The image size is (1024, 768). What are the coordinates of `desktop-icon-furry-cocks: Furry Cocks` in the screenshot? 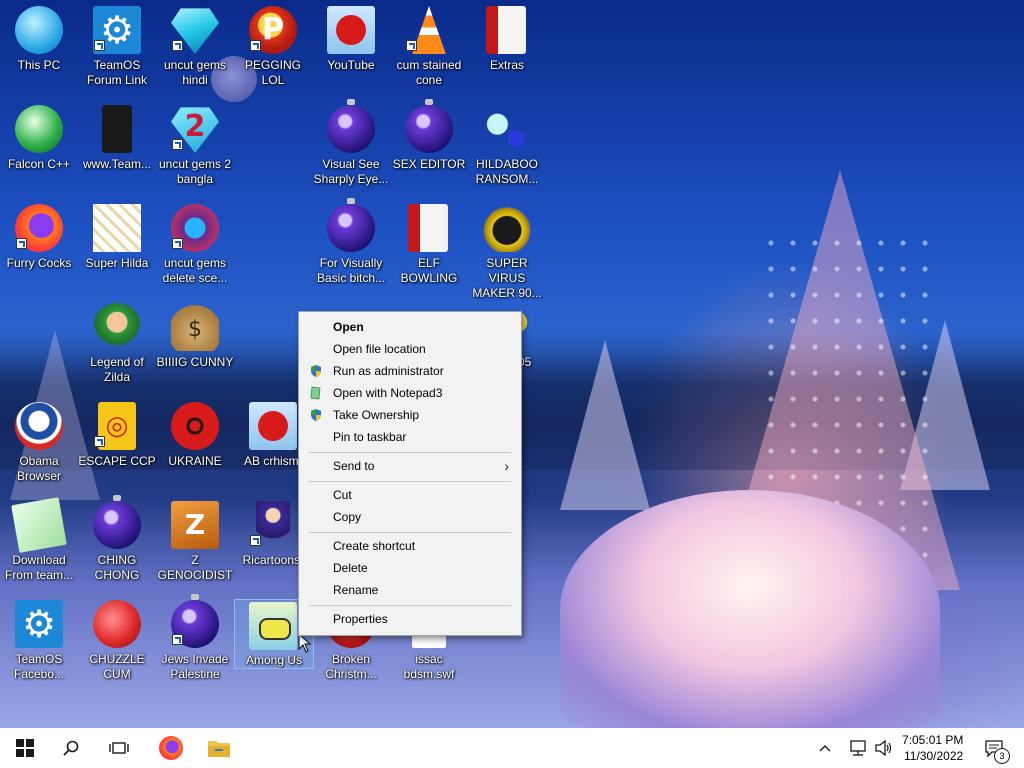 It's located at (39, 245).